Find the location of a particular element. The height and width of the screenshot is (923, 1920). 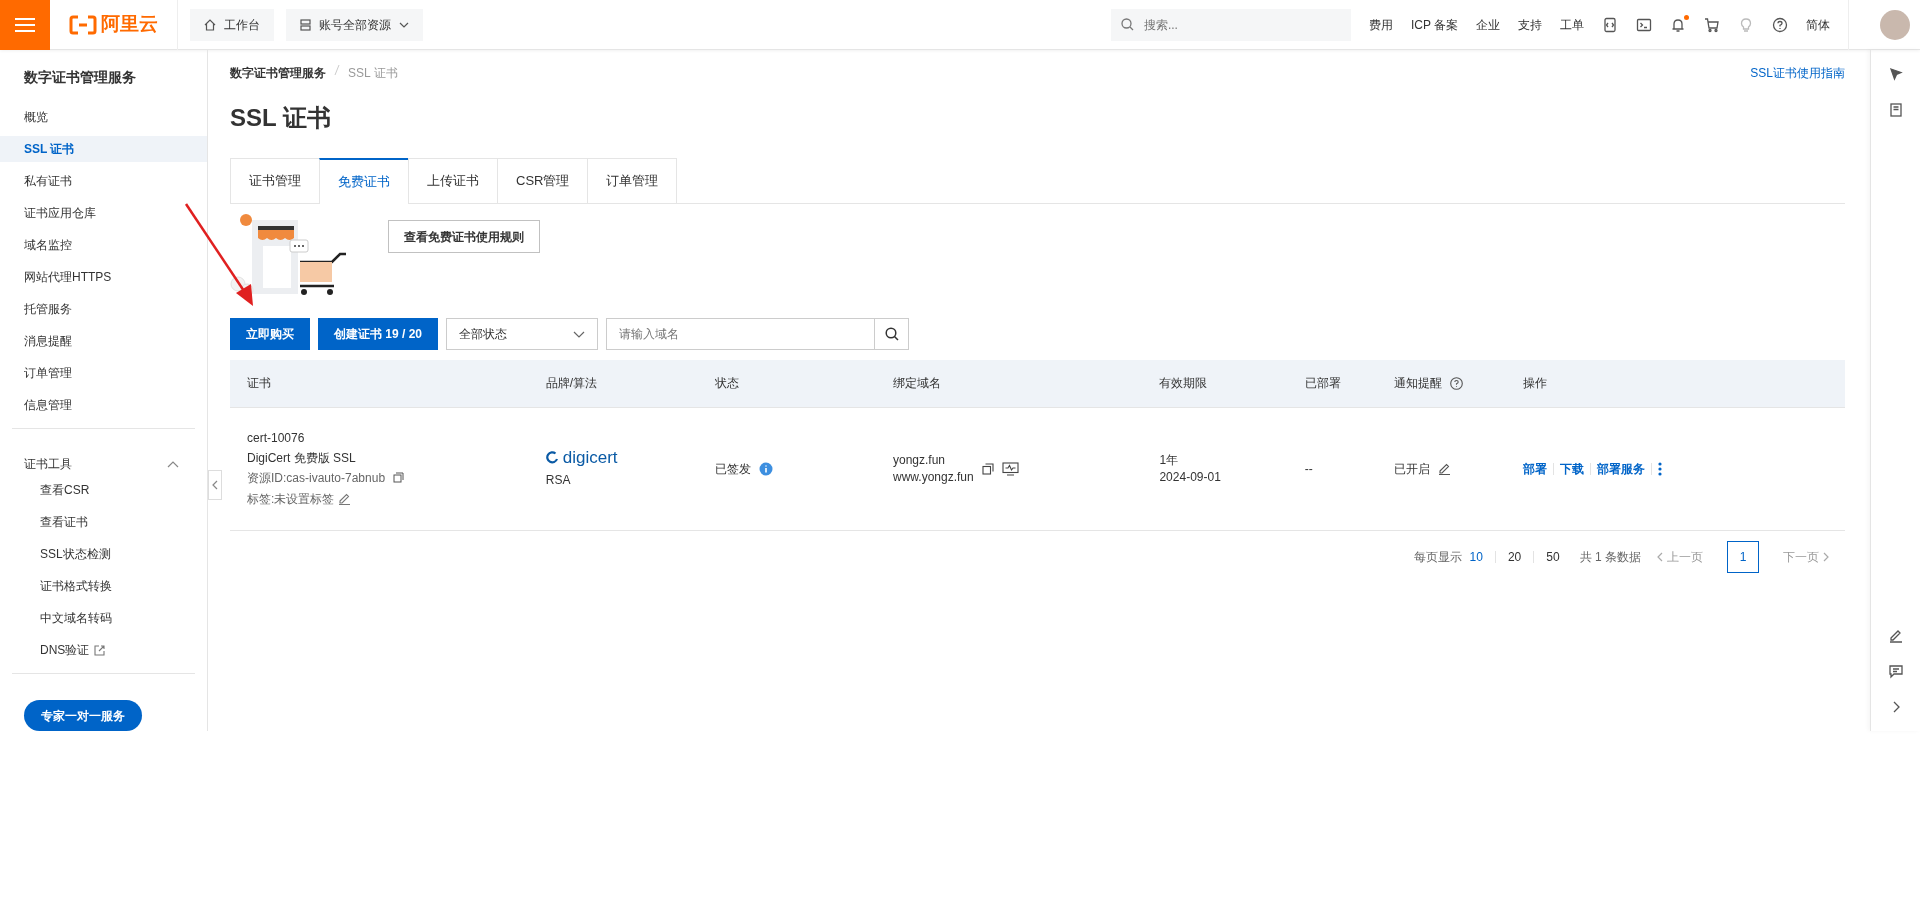

domain-name: yongz.fun is located at coordinates (919, 460).